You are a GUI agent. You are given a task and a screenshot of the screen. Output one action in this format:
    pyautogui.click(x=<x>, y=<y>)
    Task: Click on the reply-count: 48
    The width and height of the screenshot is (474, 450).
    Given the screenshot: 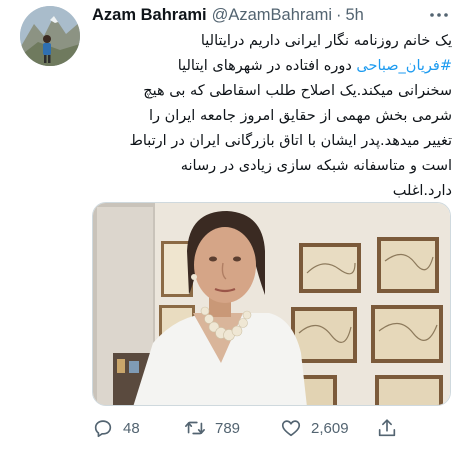 What is the action you would take?
    pyautogui.click(x=131, y=428)
    